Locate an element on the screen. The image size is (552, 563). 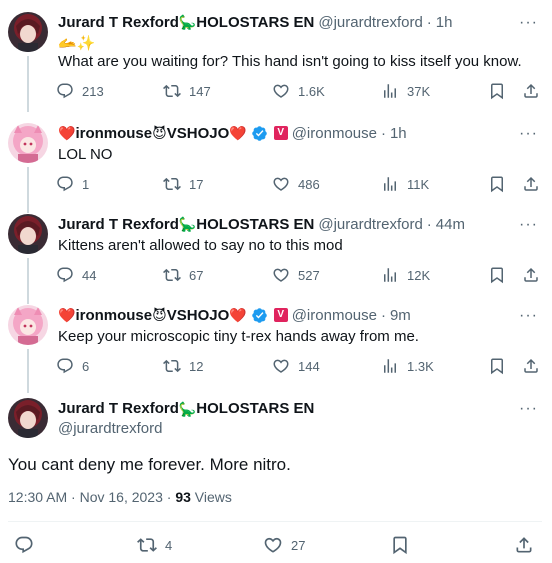
retweet-button: 17 is located at coordinates (183, 184).